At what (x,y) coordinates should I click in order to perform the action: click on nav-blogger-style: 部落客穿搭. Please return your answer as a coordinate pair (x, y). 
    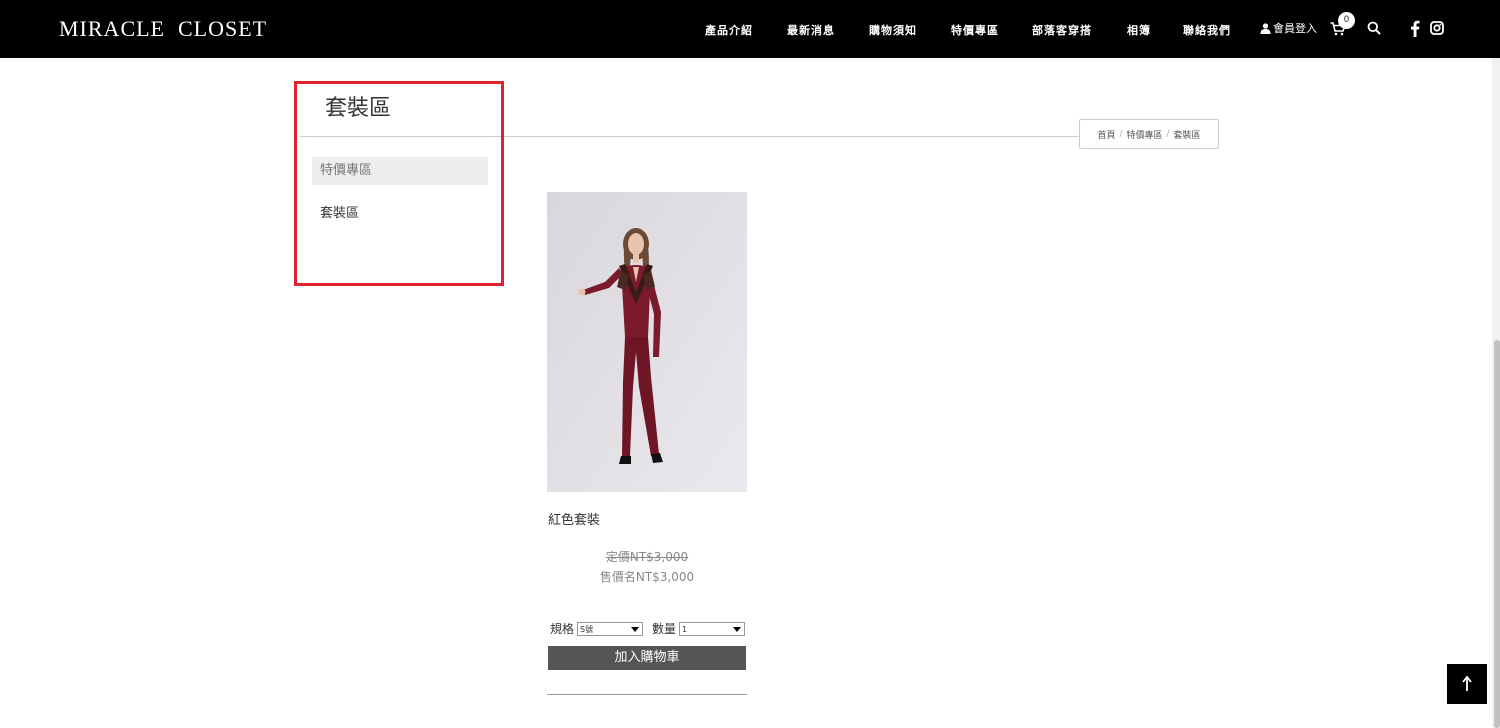
    Looking at the image, I should click on (1062, 30).